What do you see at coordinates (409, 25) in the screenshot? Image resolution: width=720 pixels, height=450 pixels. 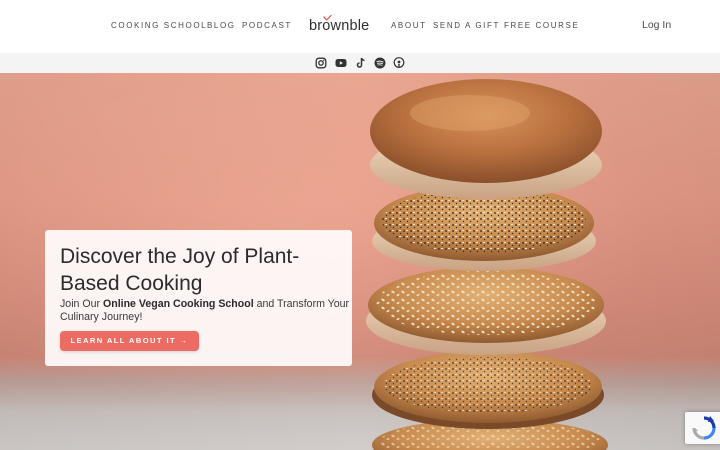 I see `nav-about: ABOUT` at bounding box center [409, 25].